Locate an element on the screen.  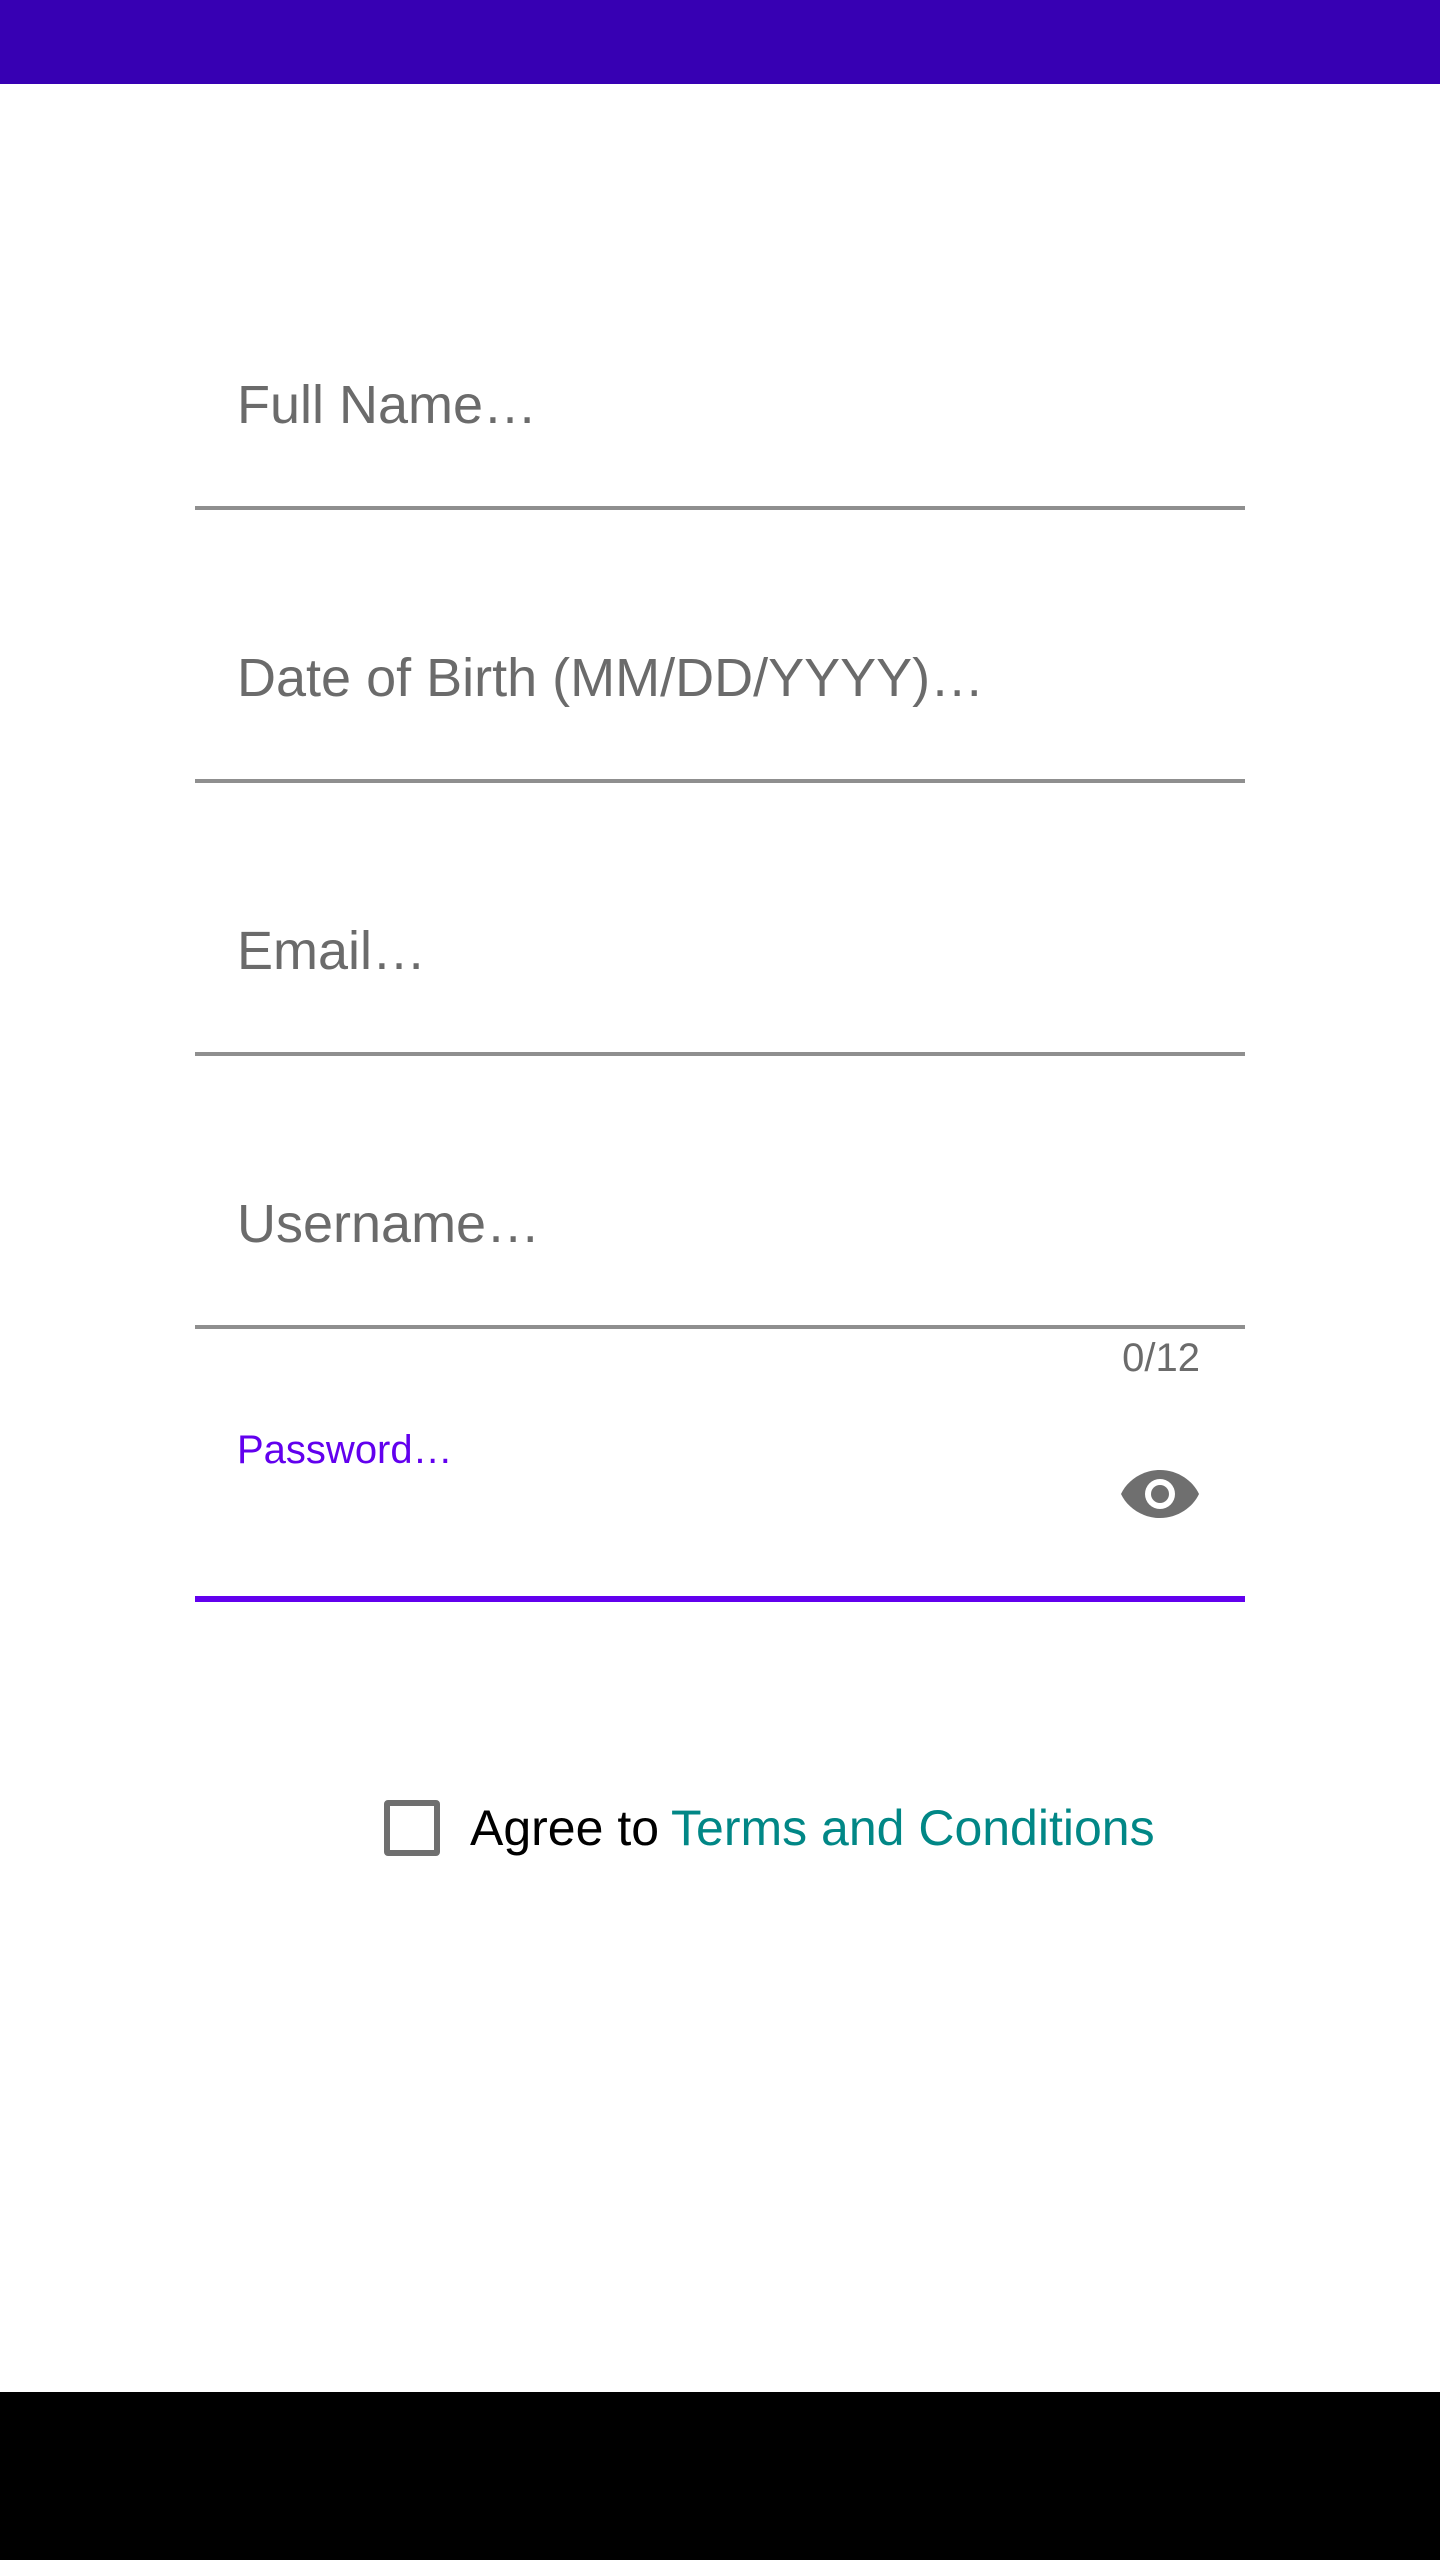
date-of-birth-underline is located at coordinates (720, 781).